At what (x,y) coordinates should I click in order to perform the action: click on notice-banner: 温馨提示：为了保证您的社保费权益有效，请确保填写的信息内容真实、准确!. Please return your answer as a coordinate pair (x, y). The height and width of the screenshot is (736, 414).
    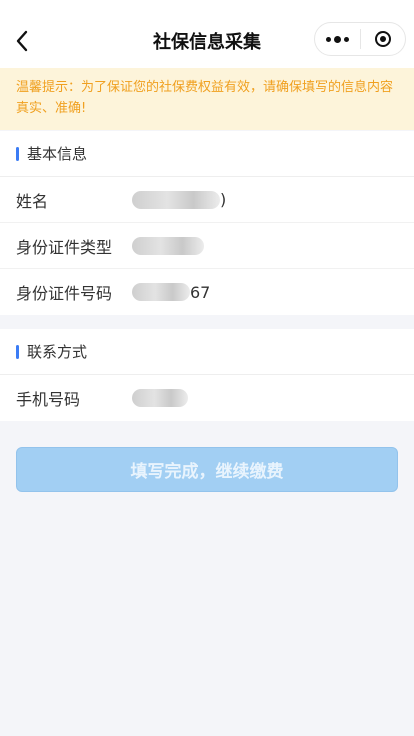
    Looking at the image, I should click on (207, 99).